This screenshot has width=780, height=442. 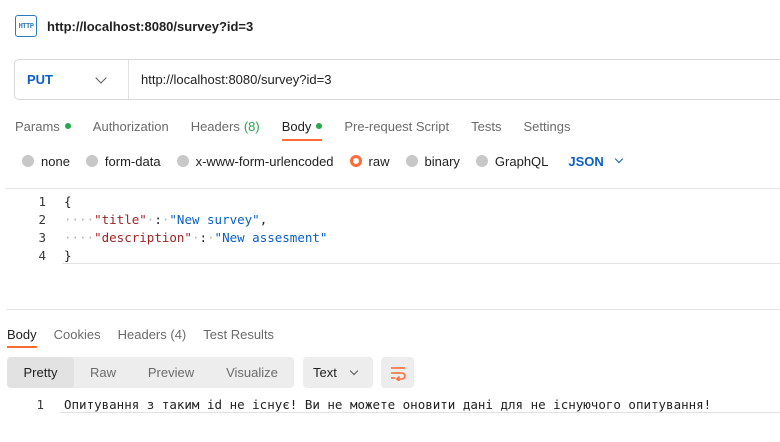 I want to click on tab-headers-label: Headers, so click(x=215, y=126).